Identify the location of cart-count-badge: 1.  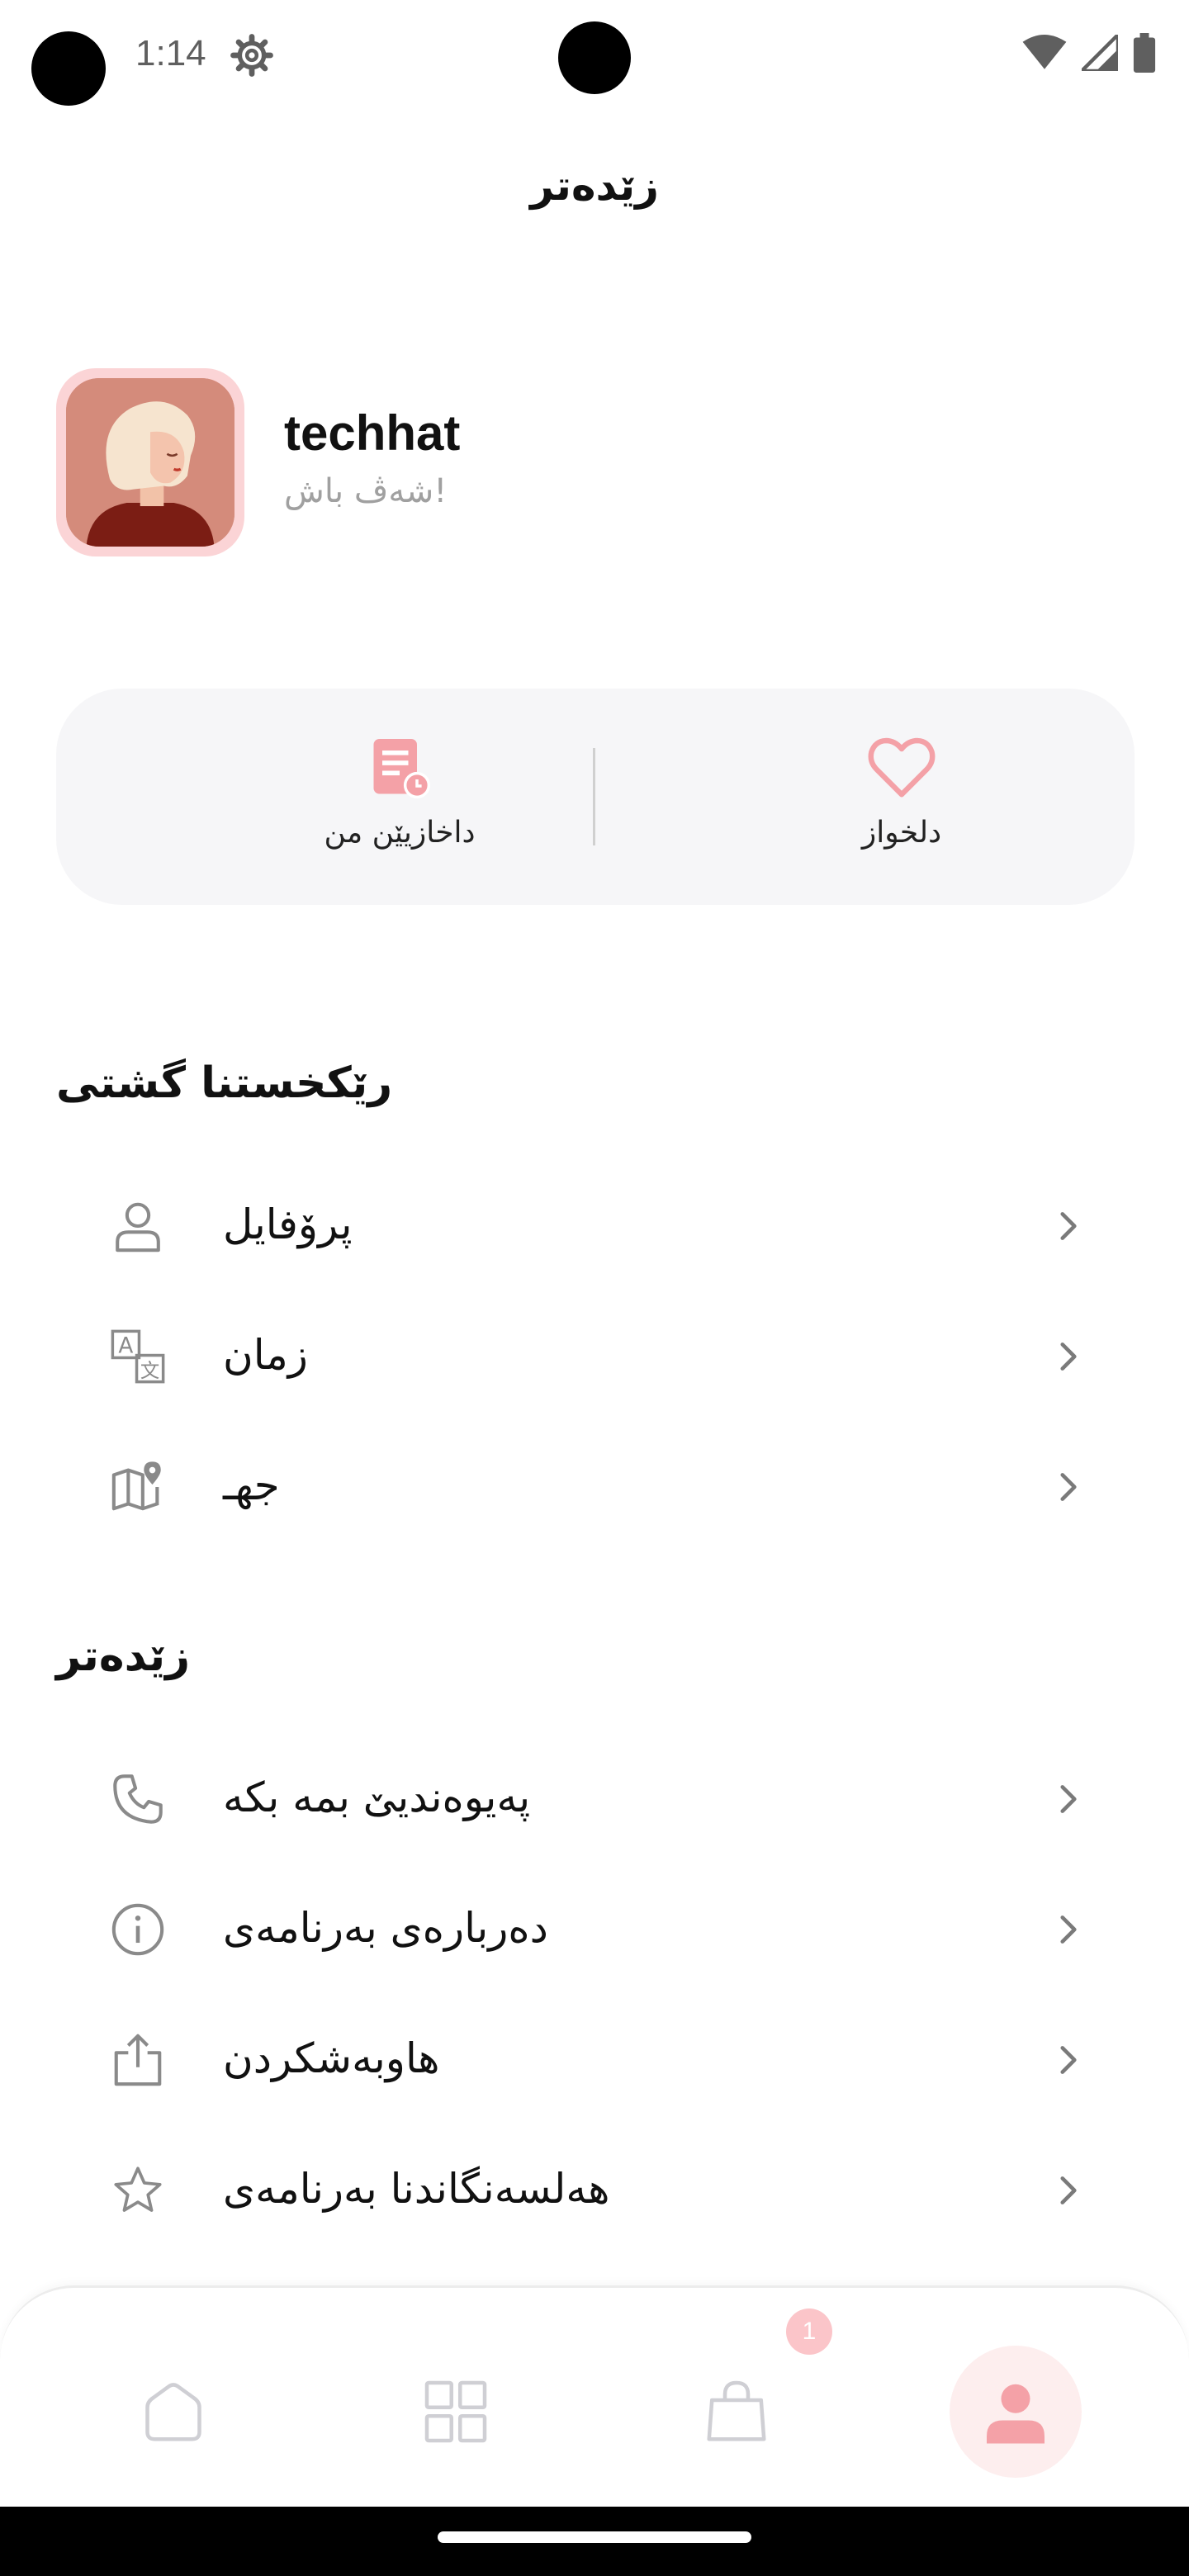
(809, 2331).